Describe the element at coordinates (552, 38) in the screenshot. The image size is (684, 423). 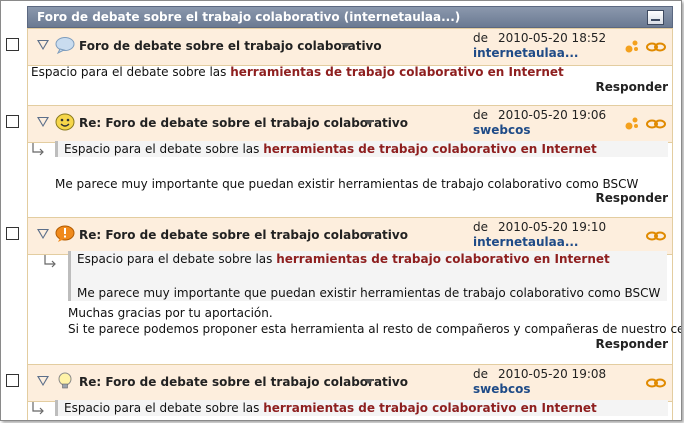
I see `post-date: 2010-05-20 18:52` at that location.